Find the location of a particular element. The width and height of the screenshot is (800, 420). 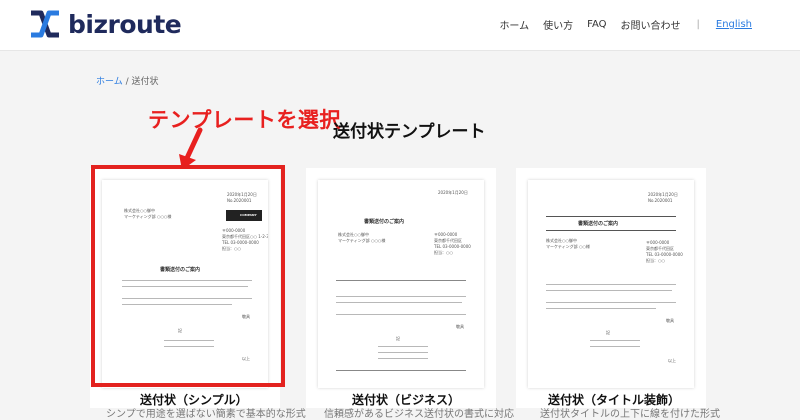

card-desc-title-decor: 送付状タイトルの上下に線を付けた形式 is located at coordinates (630, 414).